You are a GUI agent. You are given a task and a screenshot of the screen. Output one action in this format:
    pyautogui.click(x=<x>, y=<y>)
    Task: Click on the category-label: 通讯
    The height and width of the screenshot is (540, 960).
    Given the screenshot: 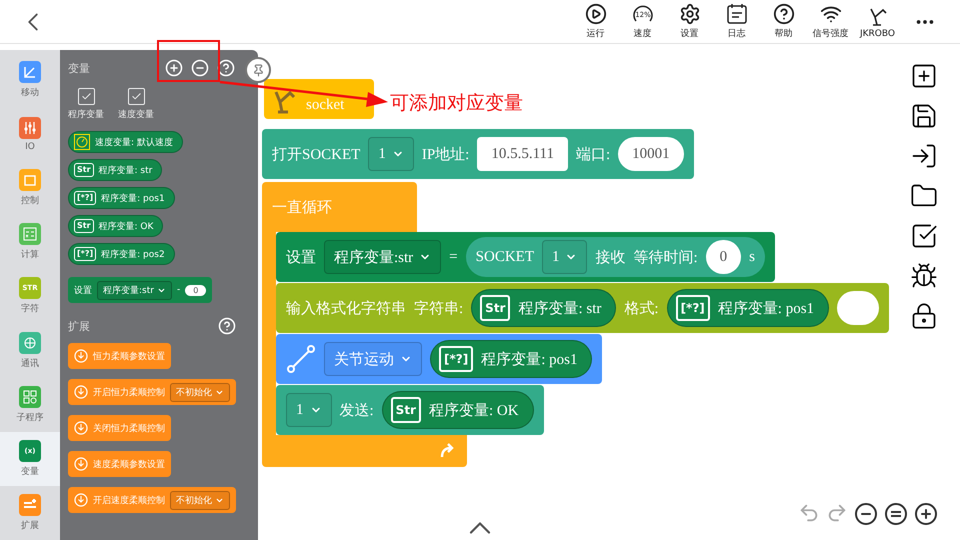 What is the action you would take?
    pyautogui.click(x=30, y=364)
    